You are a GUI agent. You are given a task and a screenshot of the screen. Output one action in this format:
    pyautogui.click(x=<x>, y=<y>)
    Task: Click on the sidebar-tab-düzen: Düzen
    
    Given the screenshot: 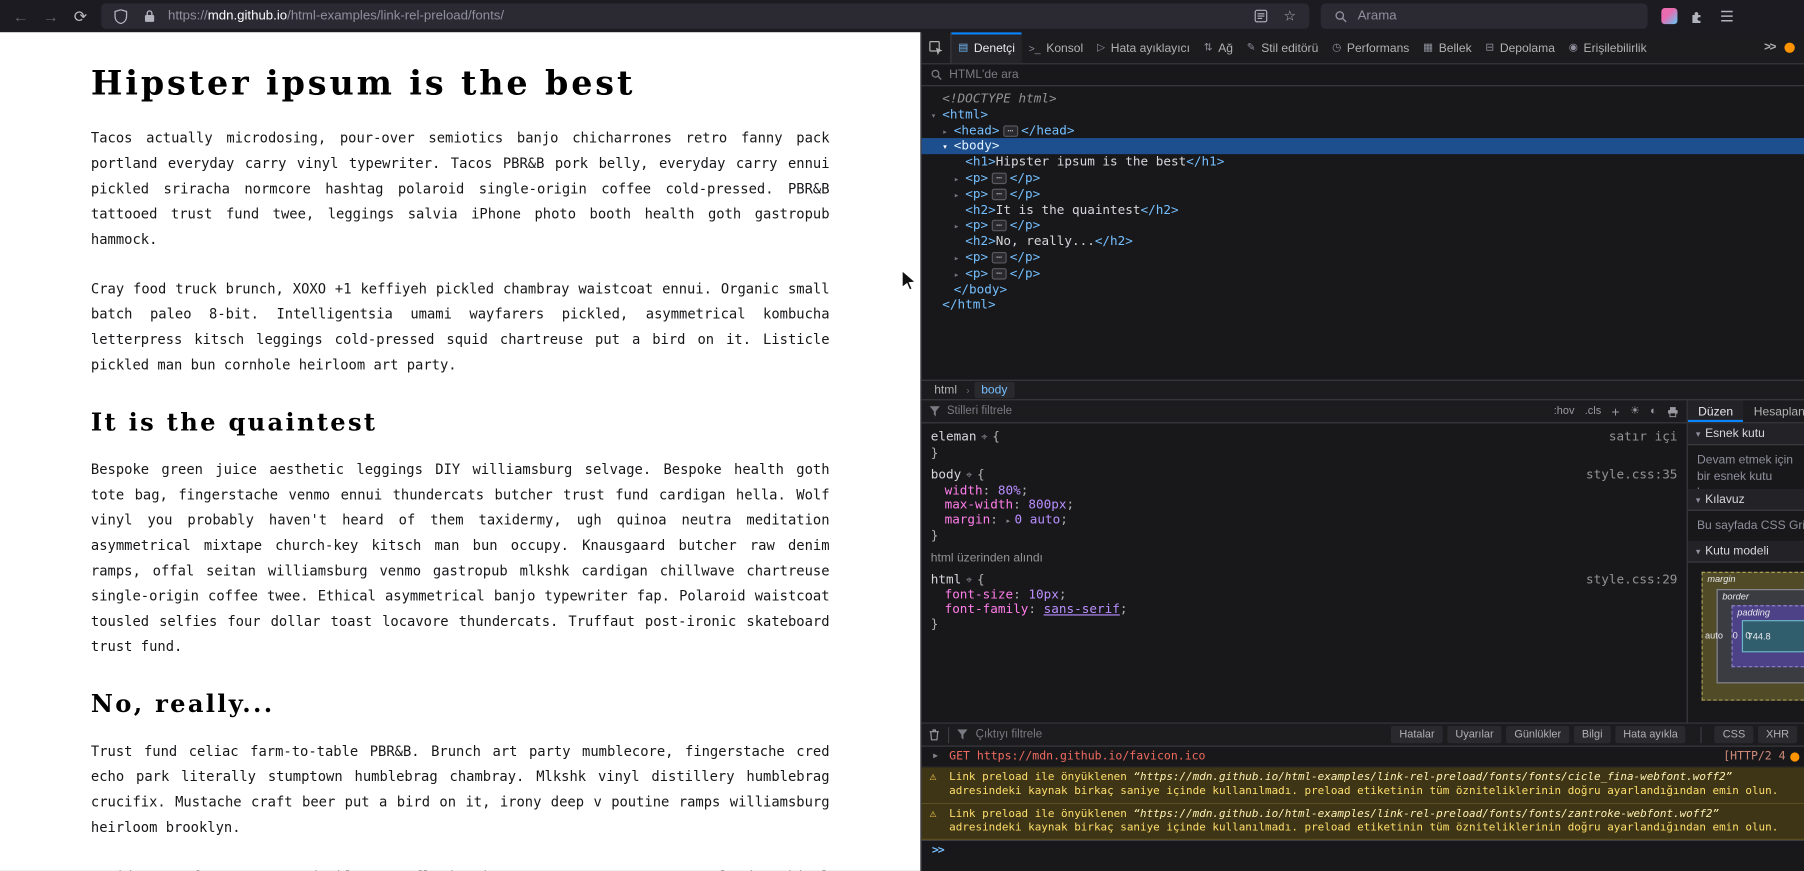 What is the action you would take?
    pyautogui.click(x=1715, y=411)
    